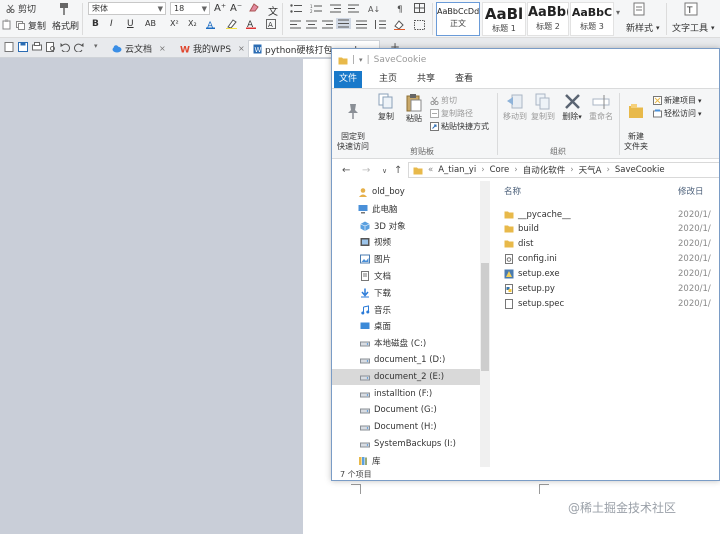  What do you see at coordinates (464, 79) in the screenshot?
I see `menu-view: 查看` at bounding box center [464, 79].